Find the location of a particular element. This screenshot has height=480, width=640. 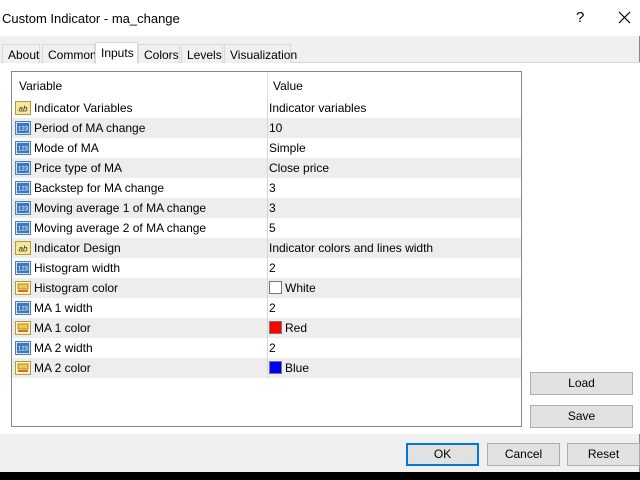

ok-button: OK is located at coordinates (442, 454).